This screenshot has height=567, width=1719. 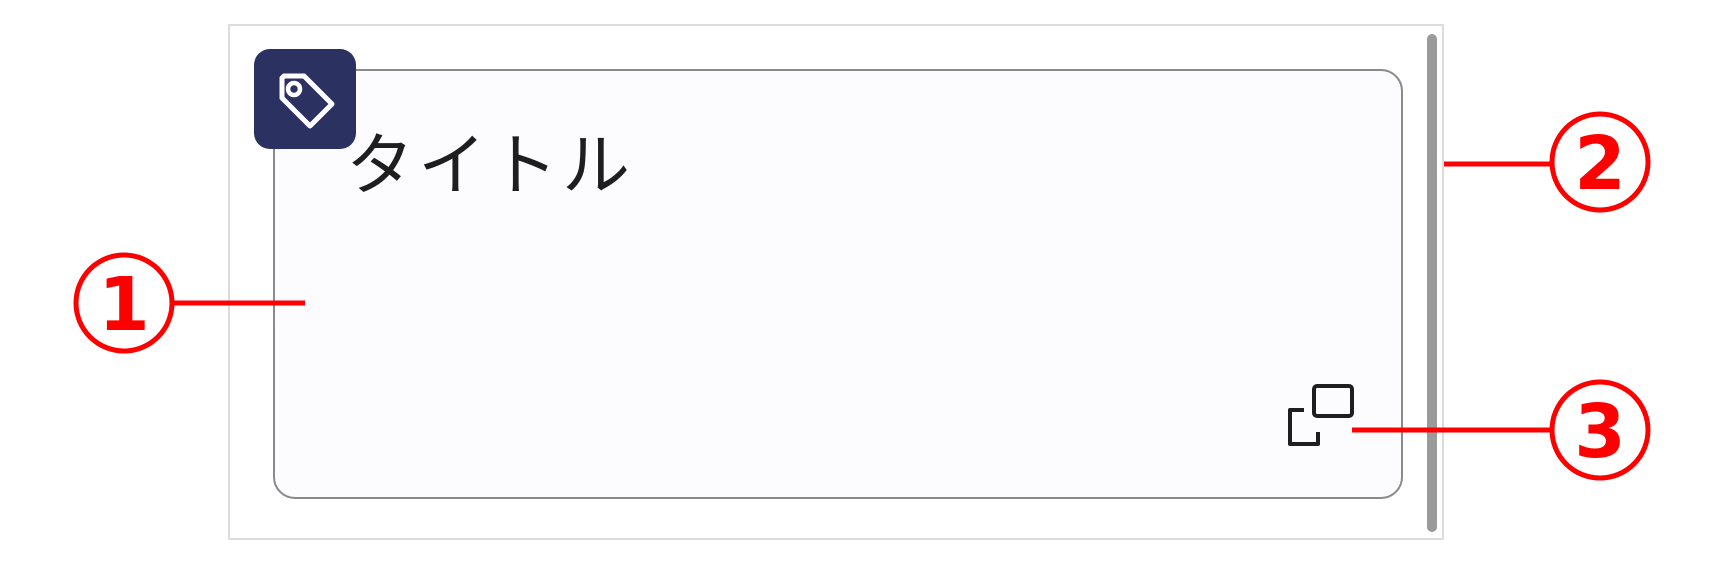 What do you see at coordinates (1432, 283) in the screenshot?
I see `vertical-scrollbar` at bounding box center [1432, 283].